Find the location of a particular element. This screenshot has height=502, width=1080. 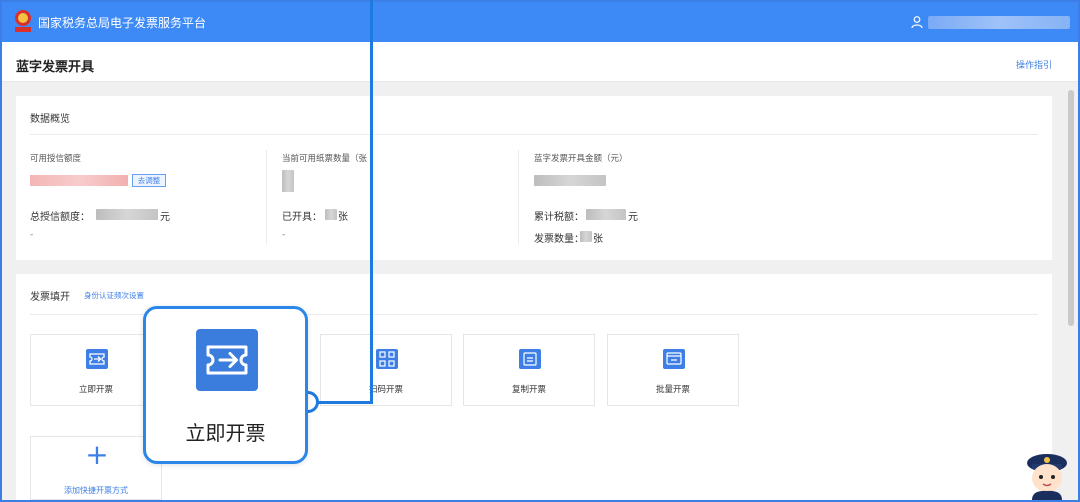

total-credit-masked is located at coordinates (127, 214).